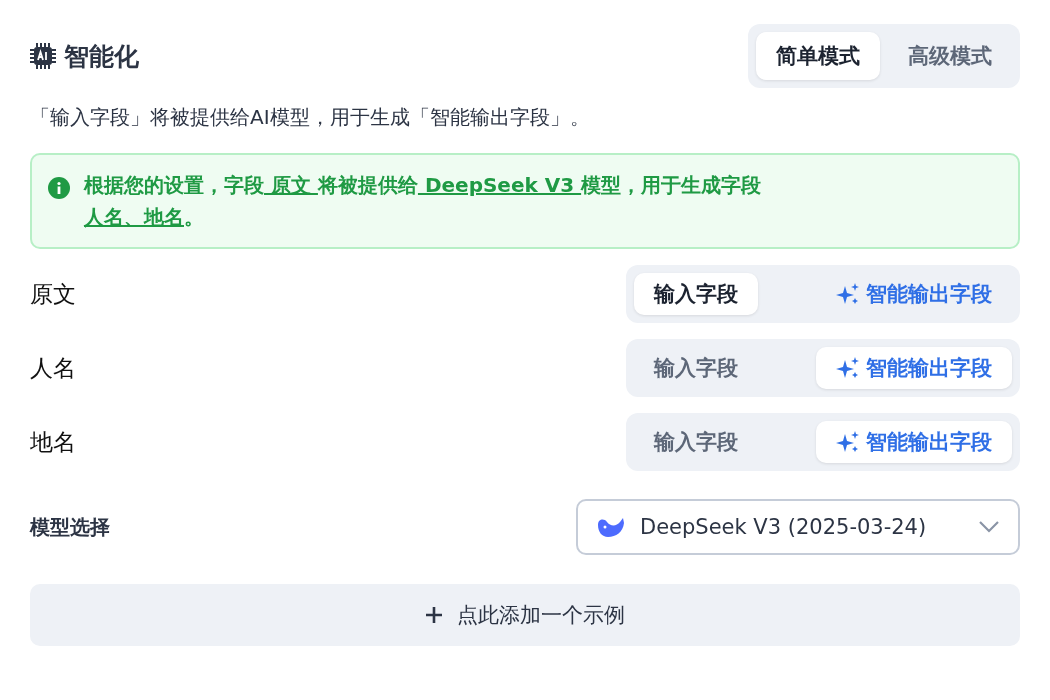 The width and height of the screenshot is (1050, 700). I want to click on field-link: 人名、地名, so click(134, 217).